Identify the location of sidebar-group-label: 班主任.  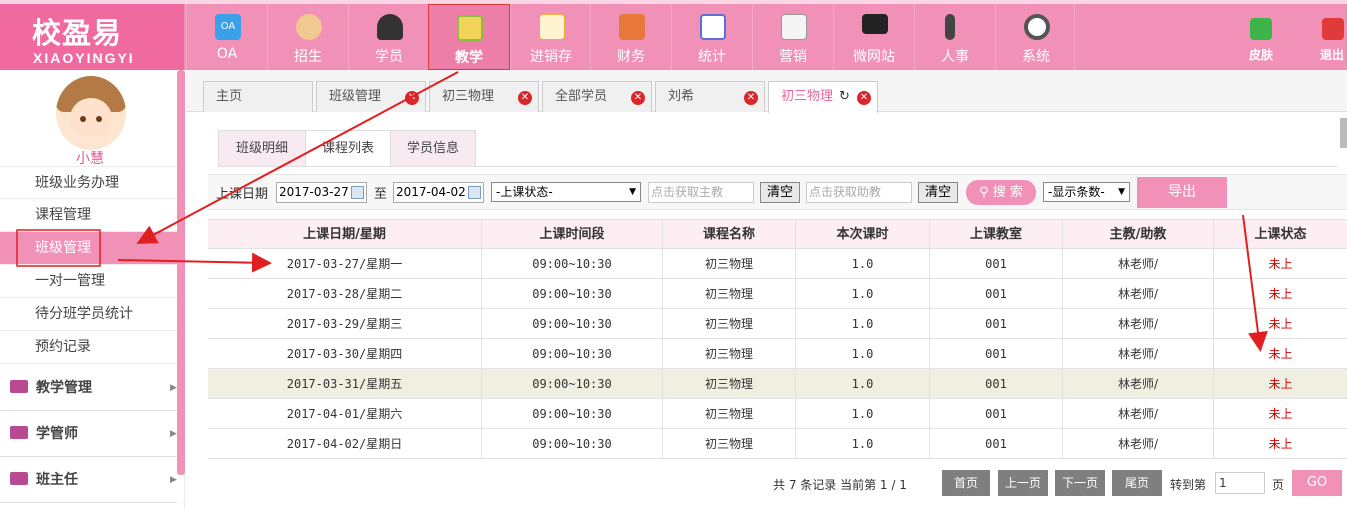
(57, 480).